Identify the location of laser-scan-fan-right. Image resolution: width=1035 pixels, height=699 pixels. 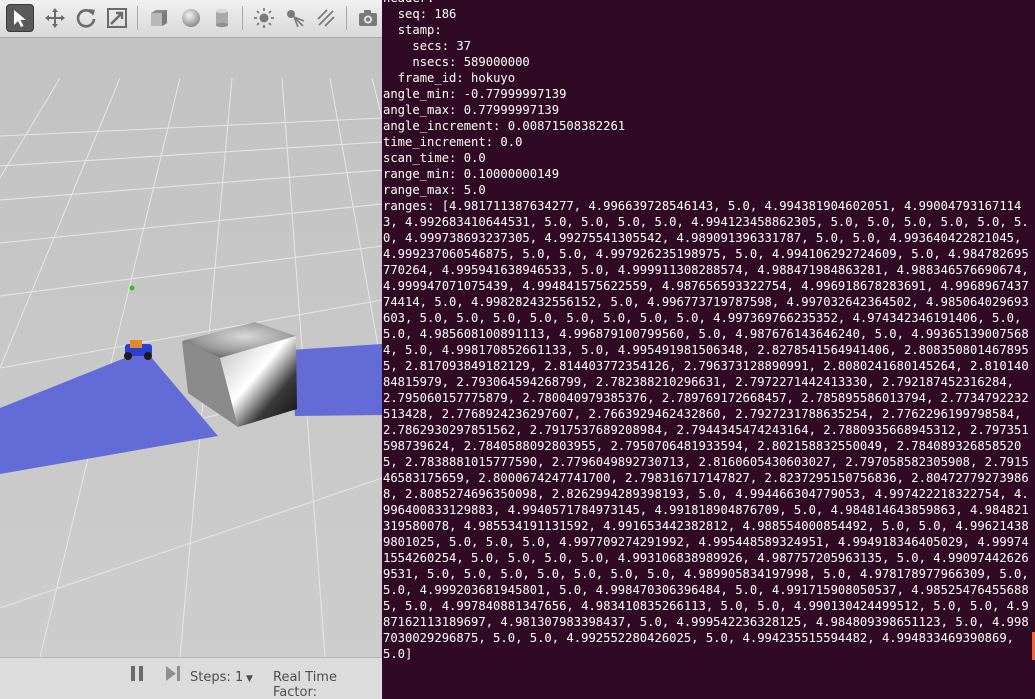
(336, 380).